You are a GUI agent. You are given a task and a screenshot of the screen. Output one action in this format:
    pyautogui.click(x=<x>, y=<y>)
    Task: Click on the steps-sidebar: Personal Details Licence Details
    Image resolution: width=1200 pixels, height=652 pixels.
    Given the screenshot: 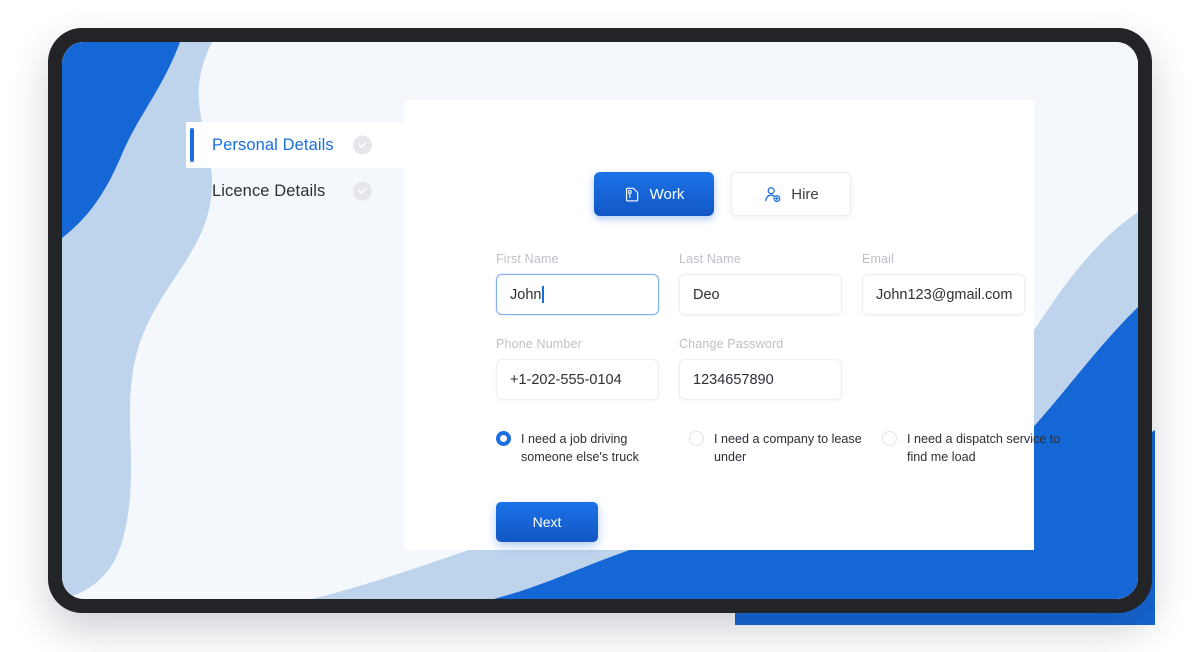 What is the action you would take?
    pyautogui.click(x=296, y=168)
    